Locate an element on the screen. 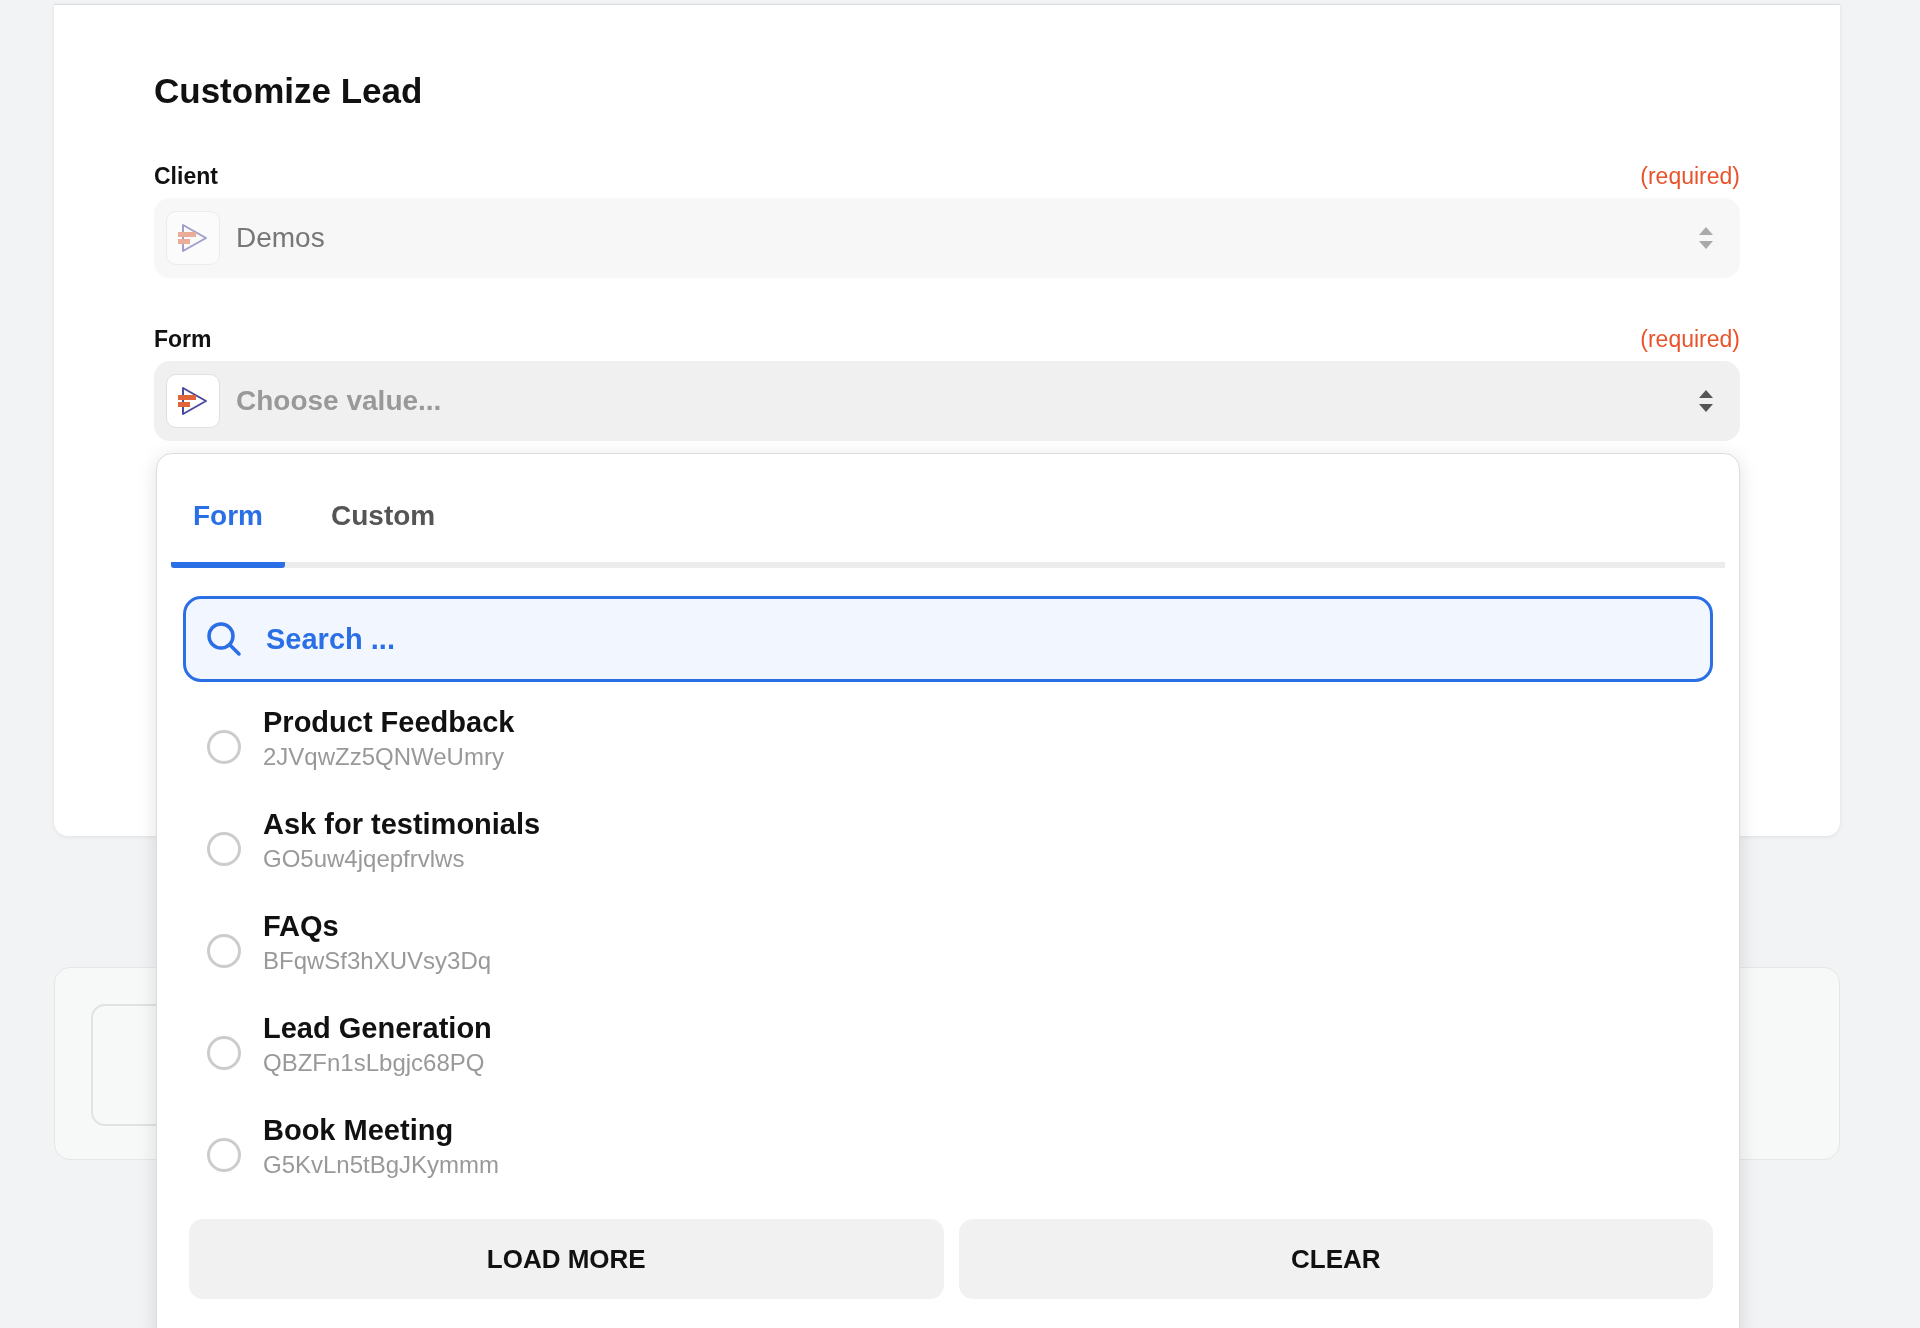  field-label: Client is located at coordinates (186, 176).